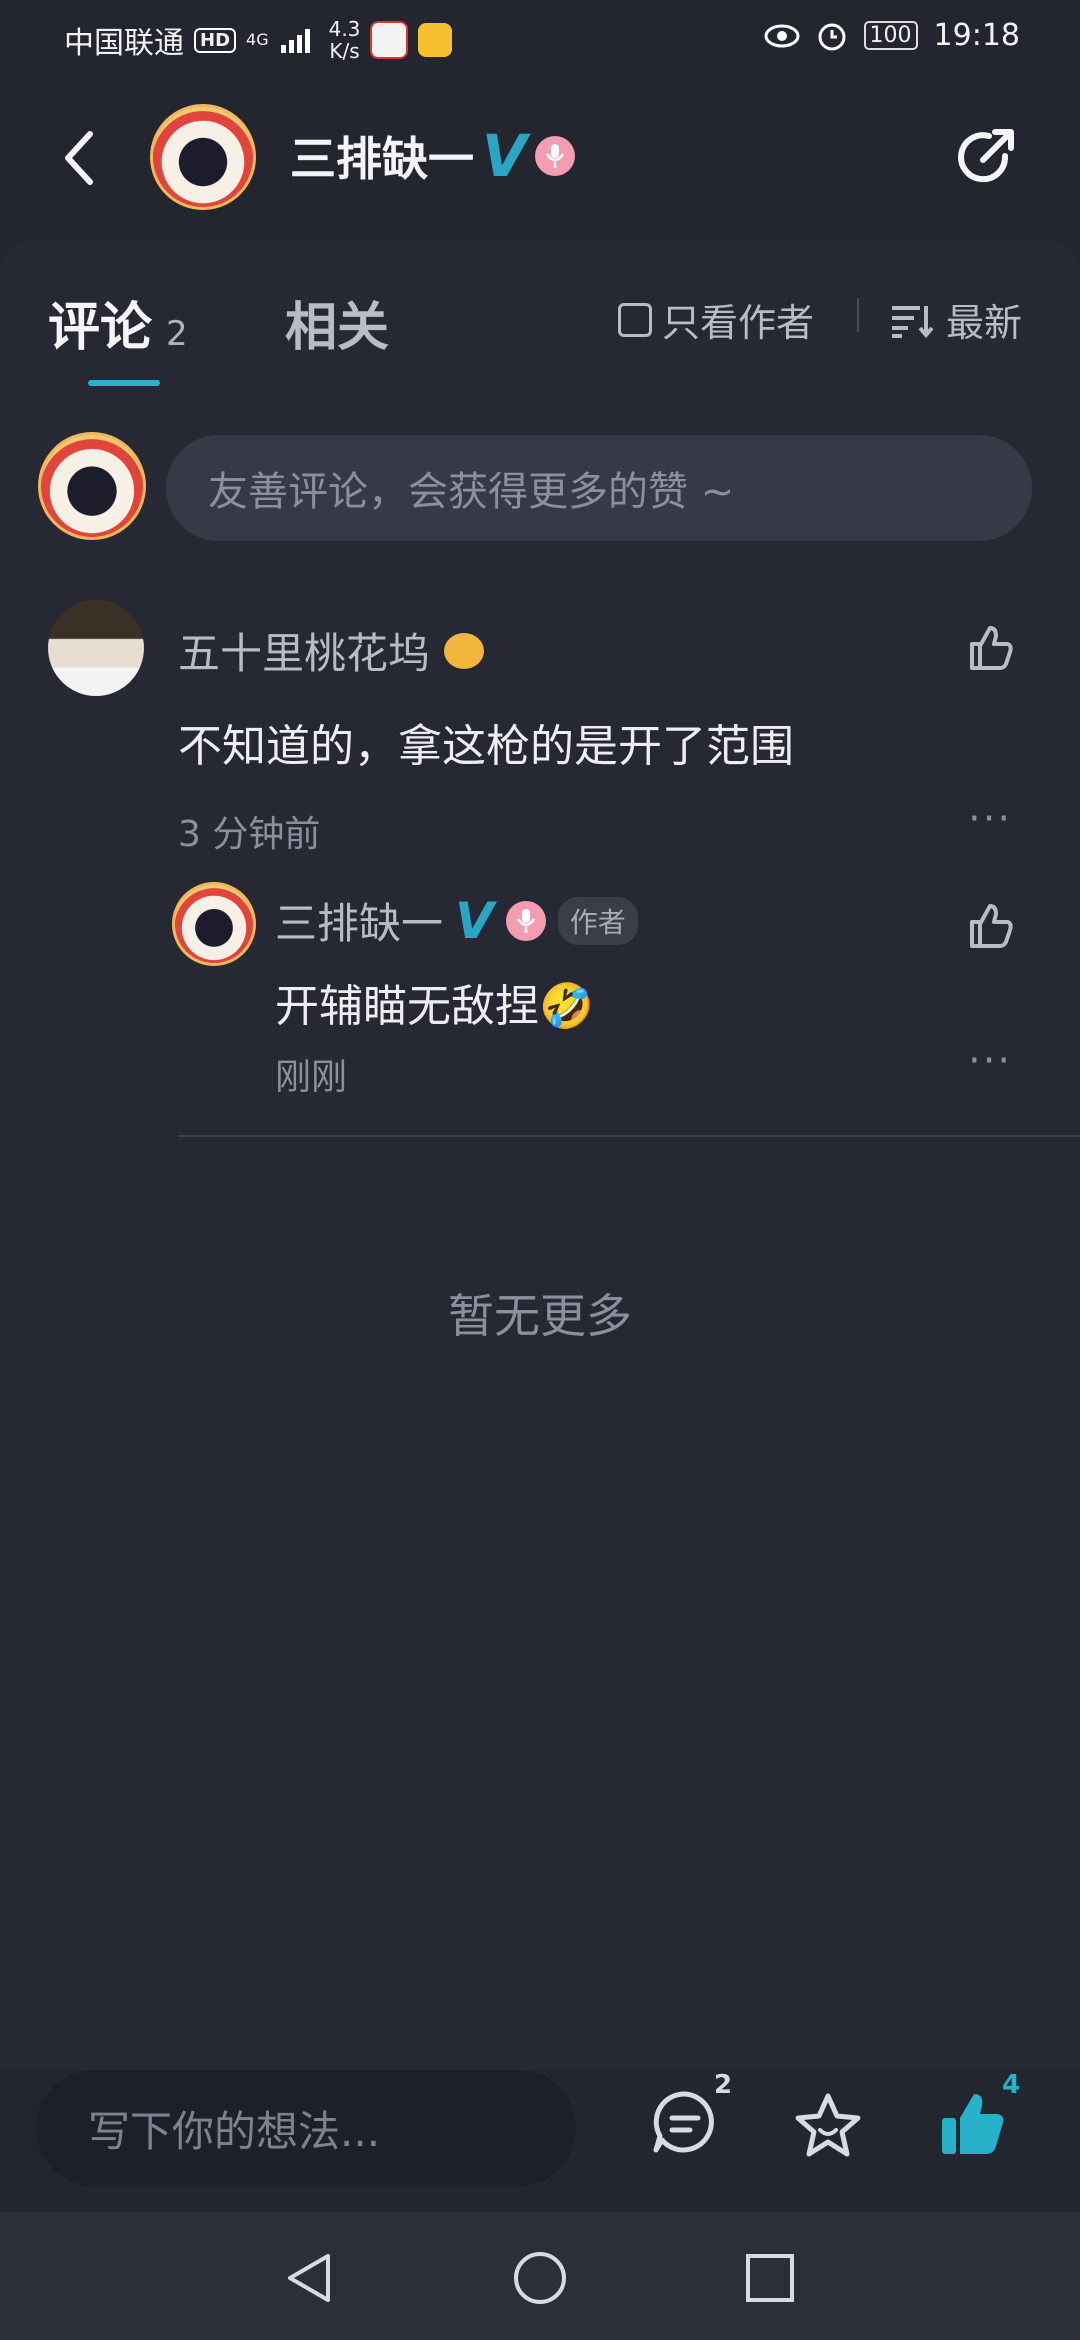 The height and width of the screenshot is (2340, 1080). What do you see at coordinates (987, 158) in the screenshot?
I see `share-icon` at bounding box center [987, 158].